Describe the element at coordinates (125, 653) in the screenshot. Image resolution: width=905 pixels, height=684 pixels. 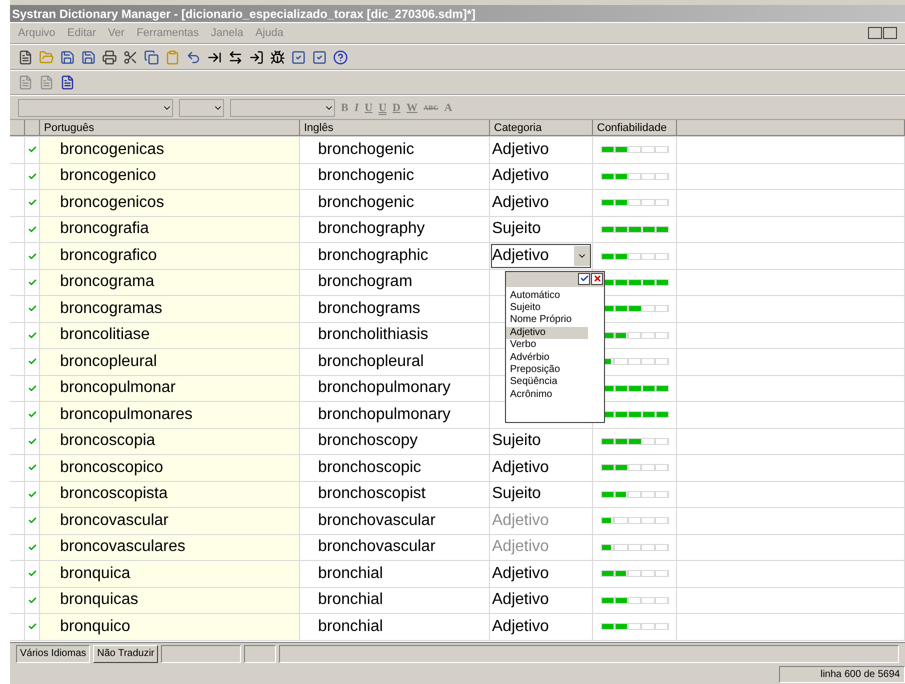
I see `tab: Não Traduzir` at that location.